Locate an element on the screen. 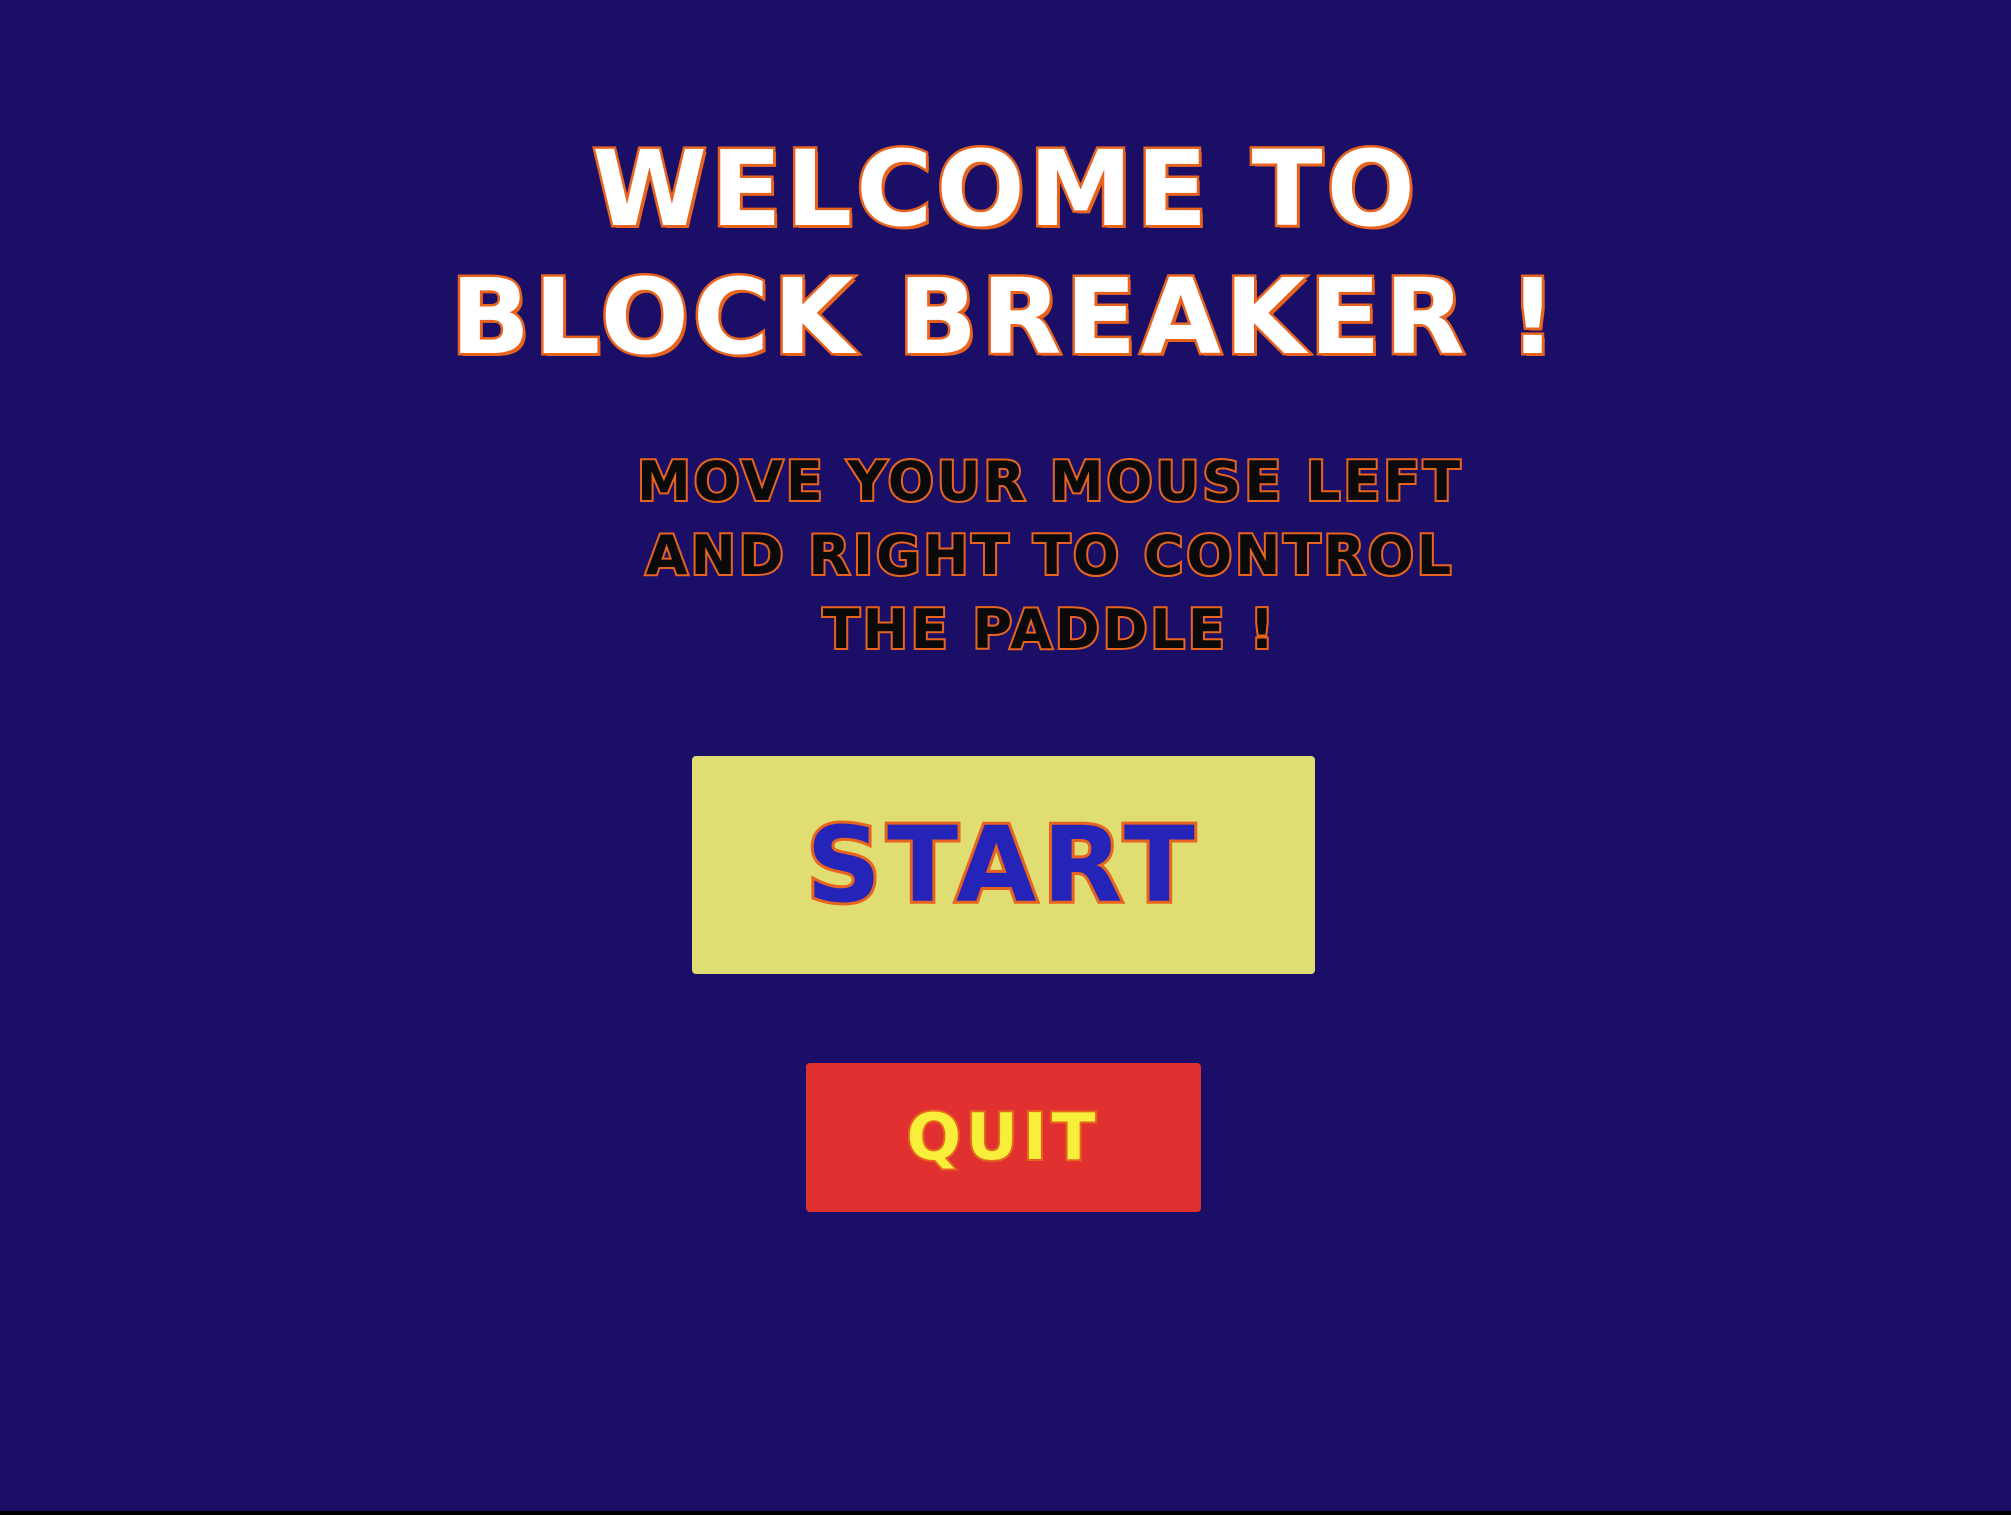 The width and height of the screenshot is (2011, 1515). bottom-border is located at coordinates (1005, 1513).